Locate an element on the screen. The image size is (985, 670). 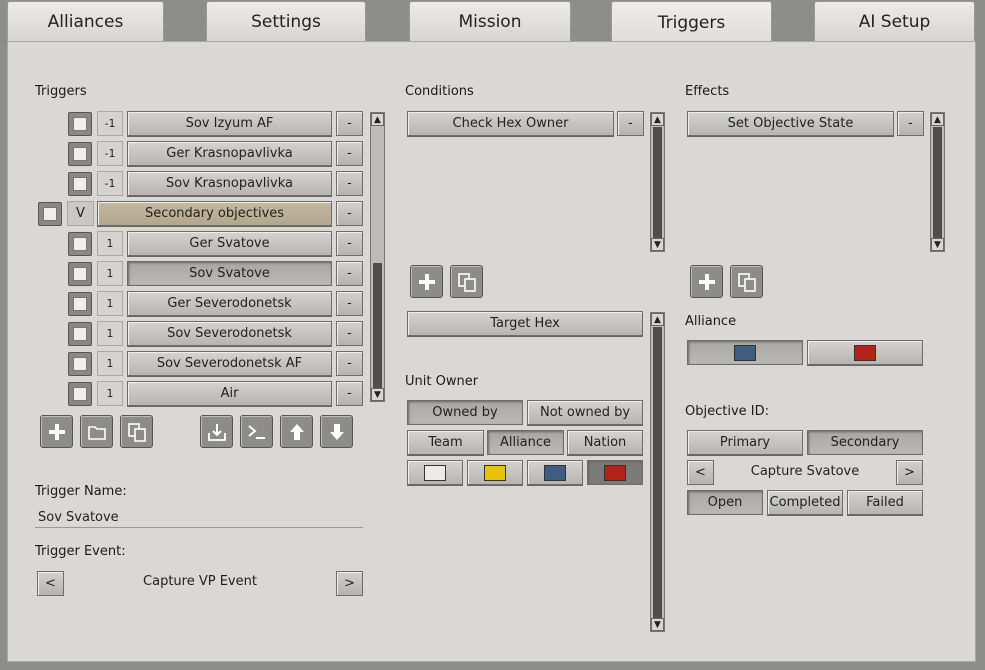
add-icon is located at coordinates (56, 431).